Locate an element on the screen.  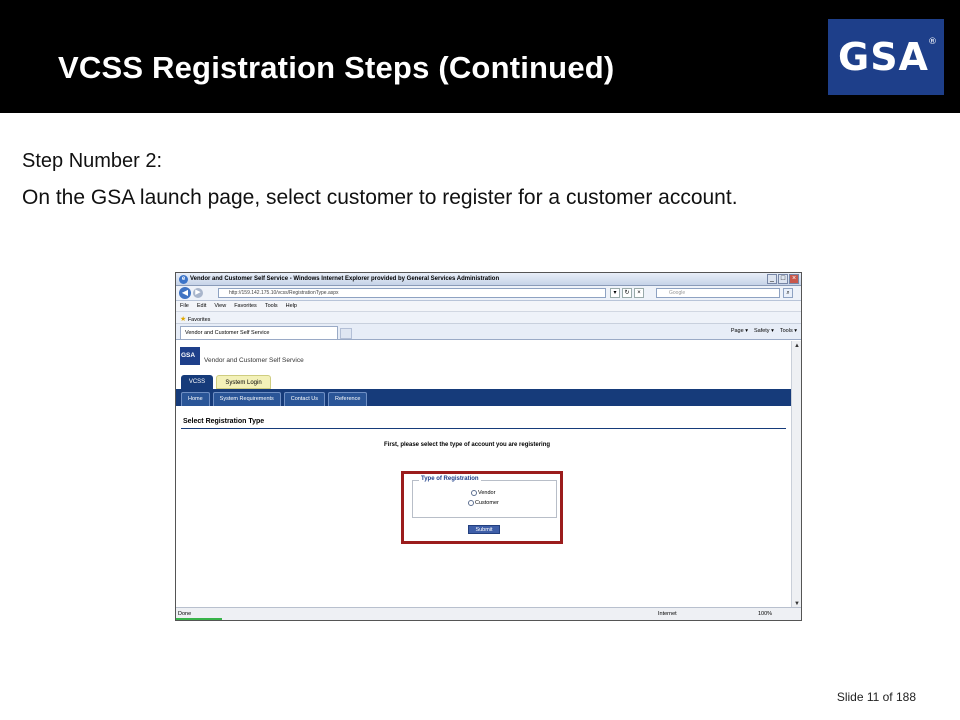
refresh-icon: ↻ is located at coordinates (627, 293).